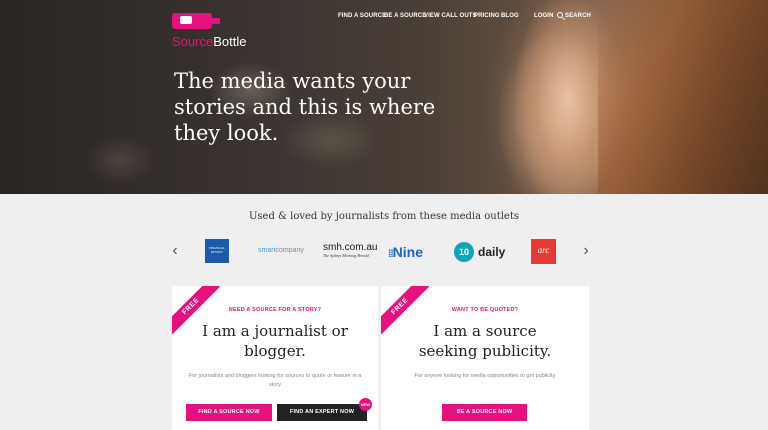 This screenshot has height=430, width=768. I want to click on outlet-logo-smh: smh.com.au The Sydney Morning Herald, so click(350, 250).